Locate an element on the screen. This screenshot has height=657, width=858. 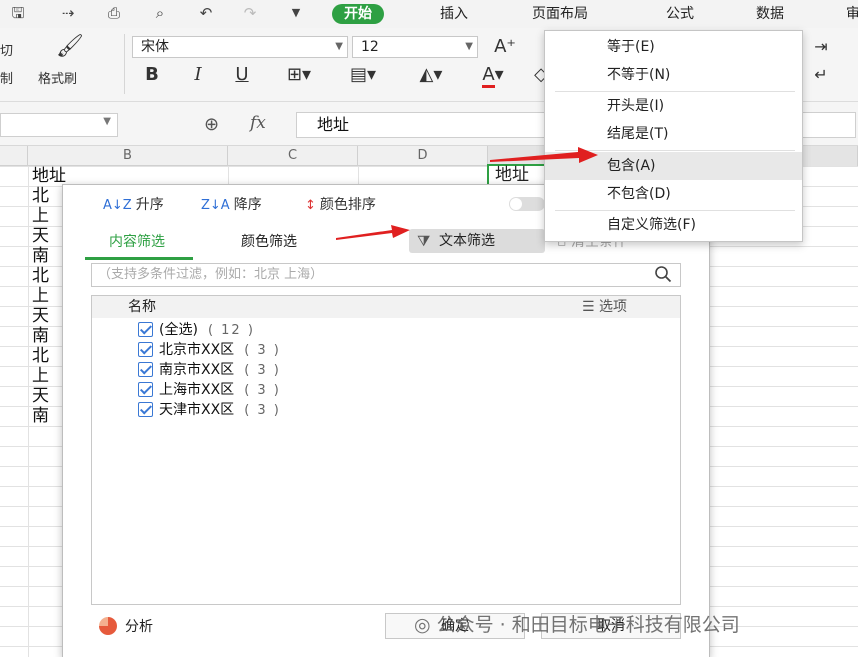
annotation-arrows is located at coordinates (467, 193).